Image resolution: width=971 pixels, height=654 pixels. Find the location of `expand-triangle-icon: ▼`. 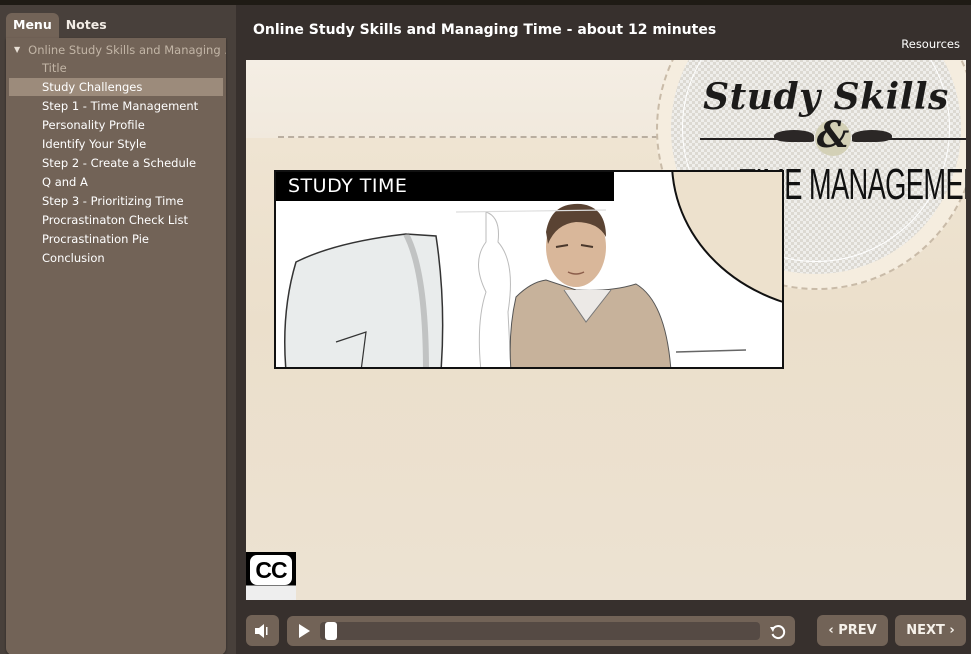

expand-triangle-icon: ▼ is located at coordinates (17, 49).